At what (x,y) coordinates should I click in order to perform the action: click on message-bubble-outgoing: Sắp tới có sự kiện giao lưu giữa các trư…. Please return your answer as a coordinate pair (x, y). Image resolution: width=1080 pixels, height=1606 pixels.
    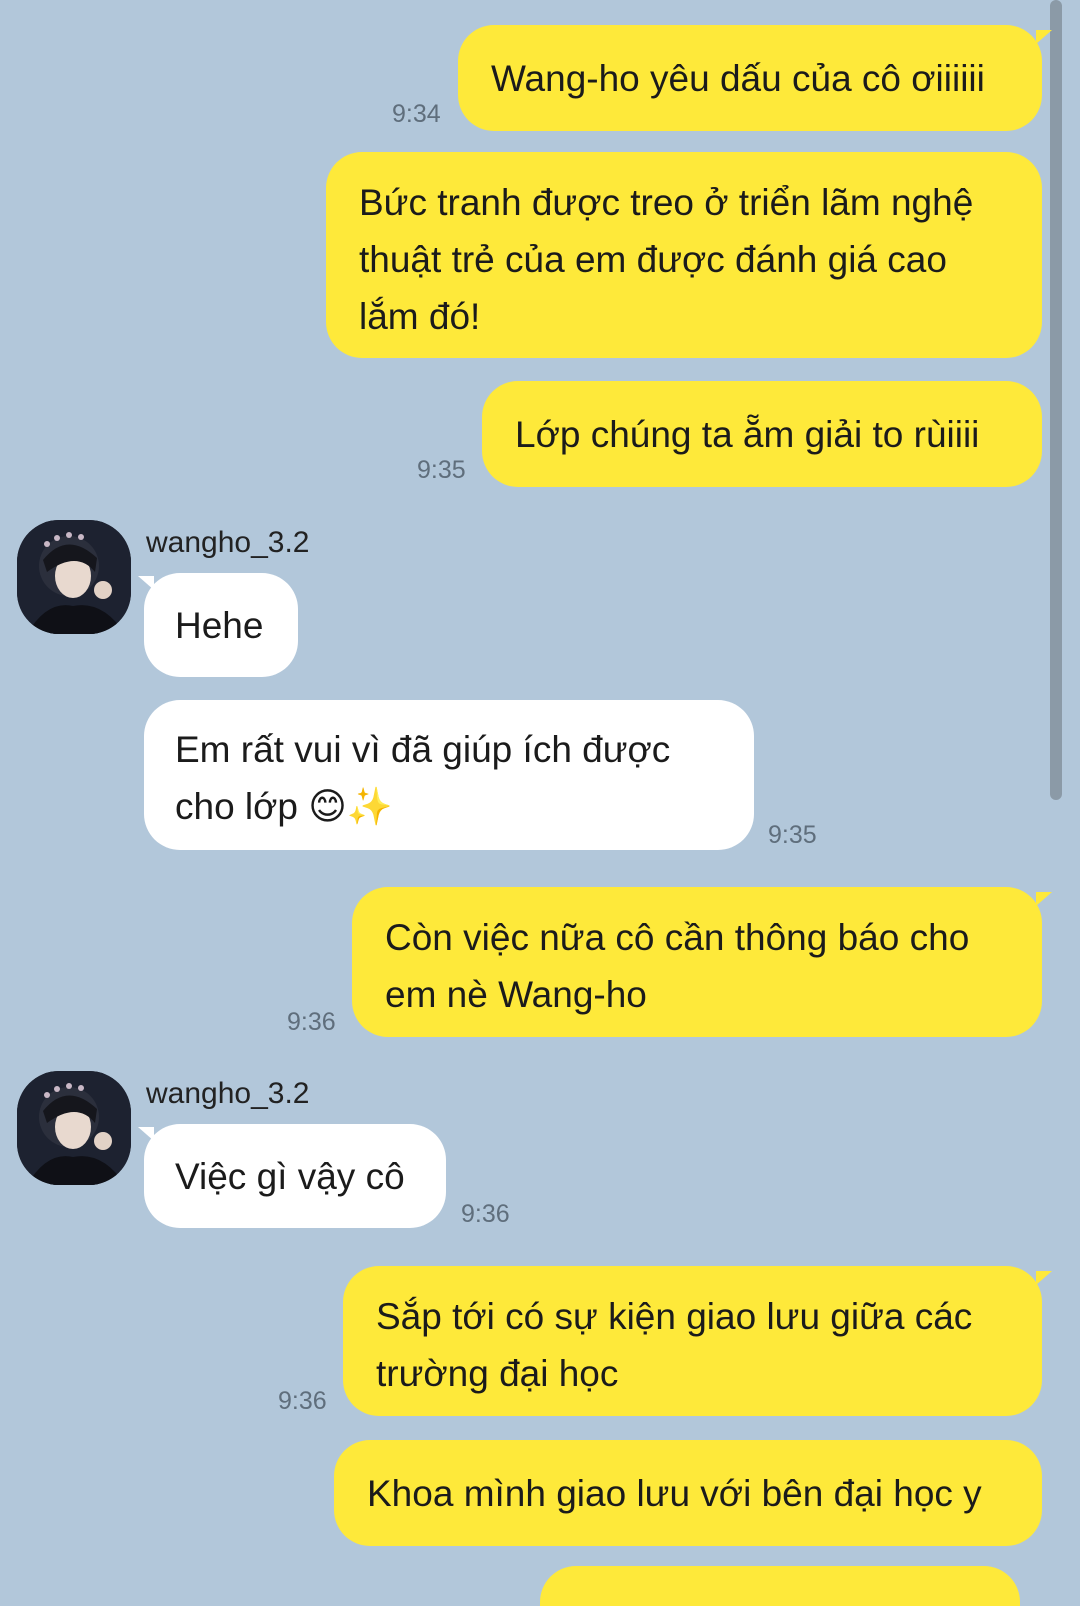
    Looking at the image, I should click on (692, 1341).